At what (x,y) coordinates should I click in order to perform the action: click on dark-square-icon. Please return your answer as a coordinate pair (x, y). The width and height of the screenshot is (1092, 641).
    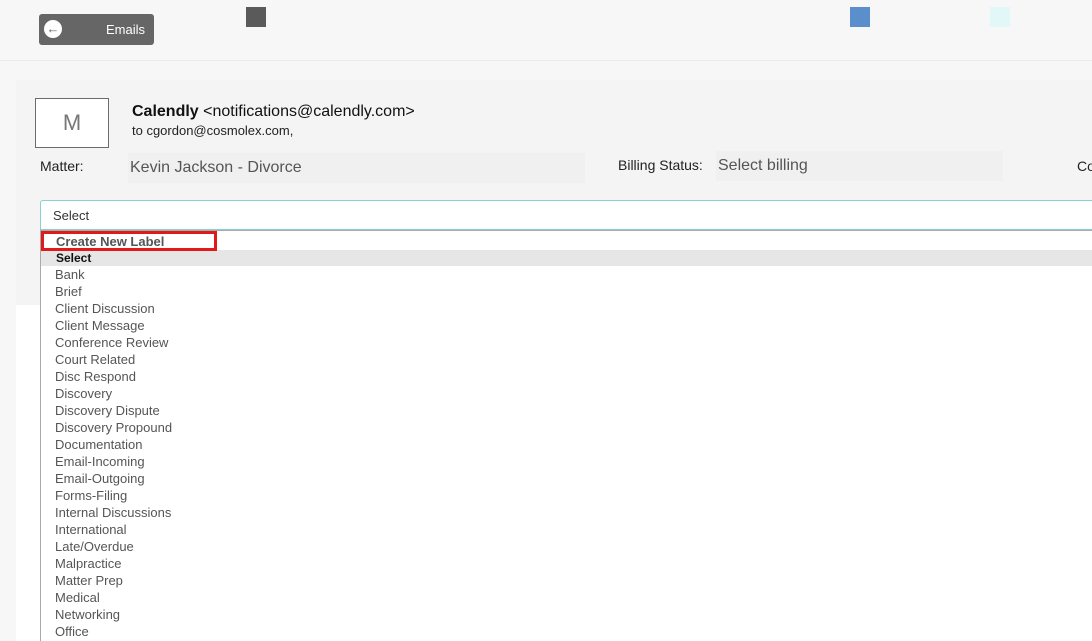
    Looking at the image, I should click on (256, 17).